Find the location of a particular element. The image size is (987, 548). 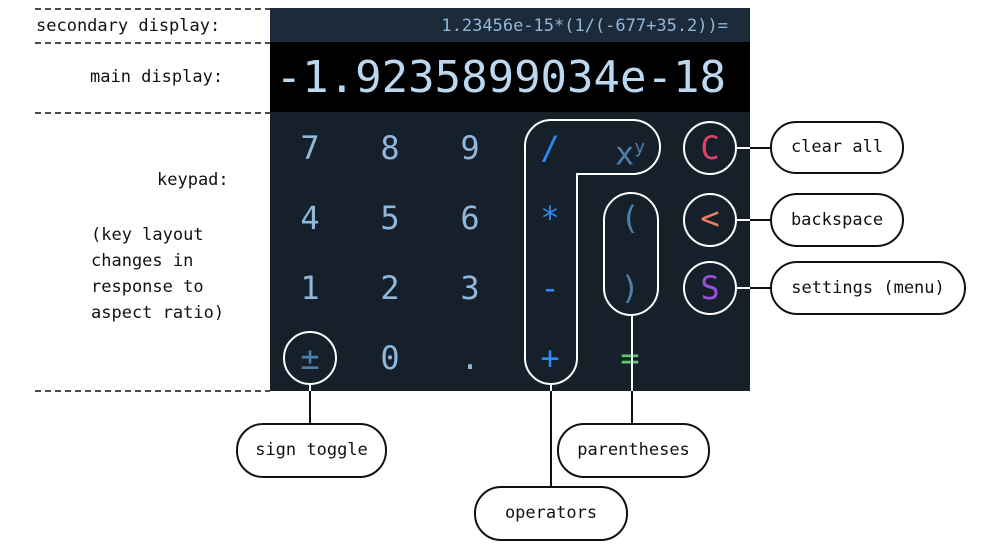

parentheses-outline is located at coordinates (631, 254).